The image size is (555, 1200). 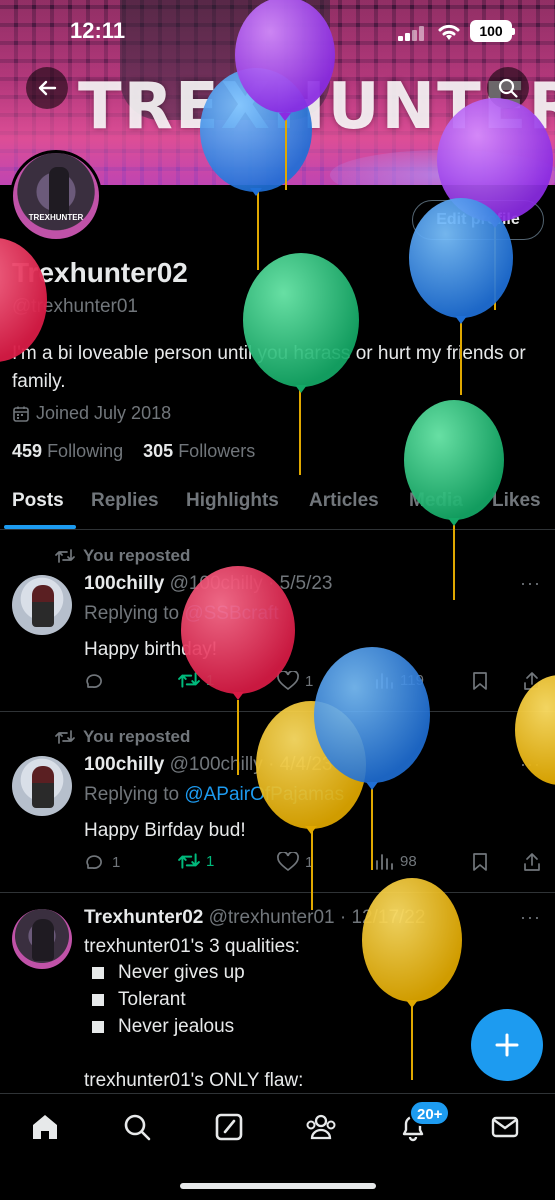 What do you see at coordinates (300, 583) in the screenshot?
I see `post-date: · 5/5/23` at bounding box center [300, 583].